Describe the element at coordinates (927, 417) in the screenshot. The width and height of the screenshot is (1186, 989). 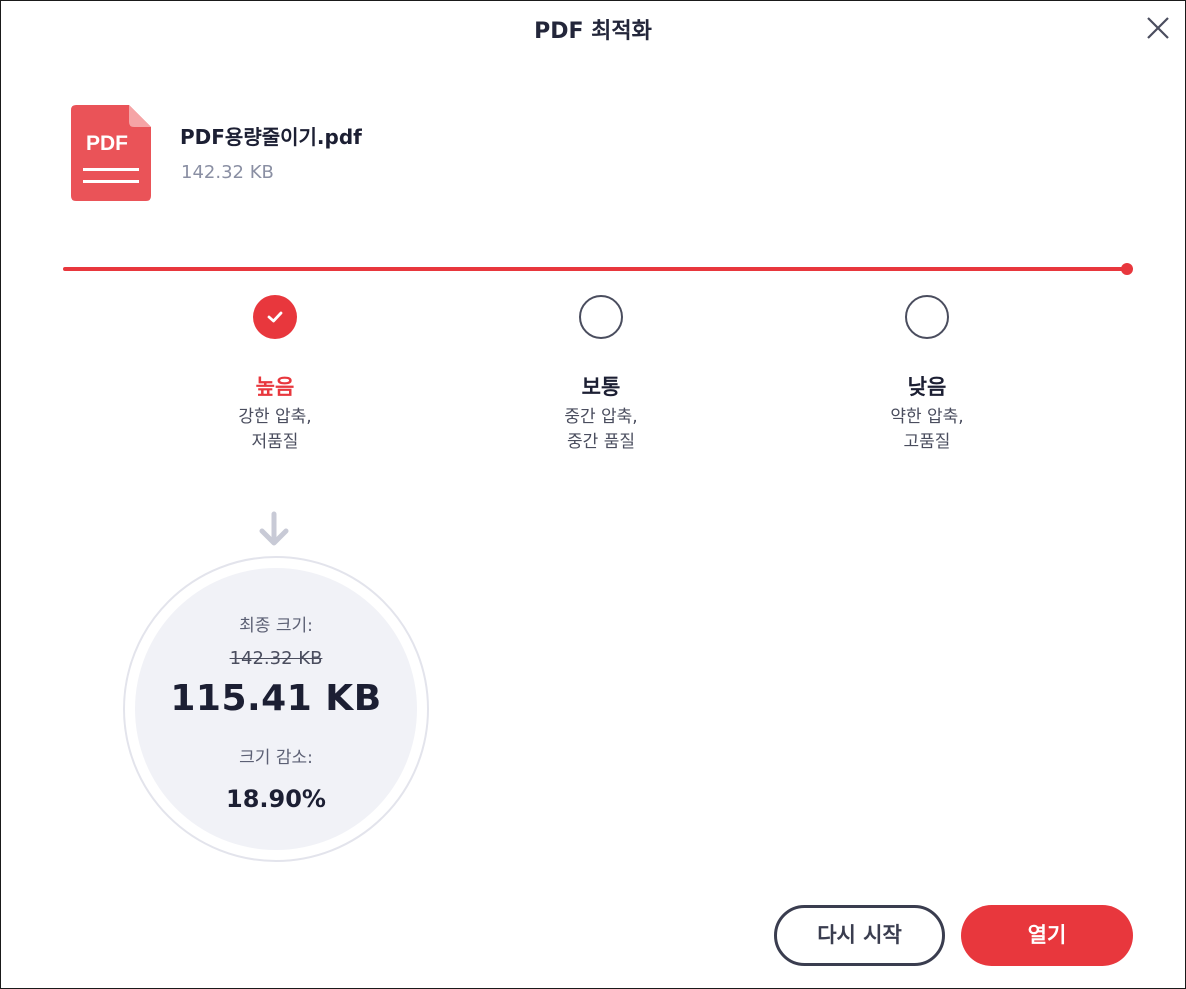
I see `option-low-desc-line1: 약한 압축,` at that location.